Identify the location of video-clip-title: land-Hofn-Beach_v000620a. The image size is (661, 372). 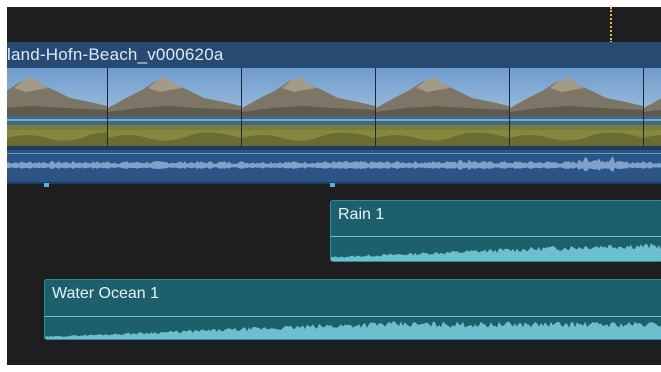
(115, 54).